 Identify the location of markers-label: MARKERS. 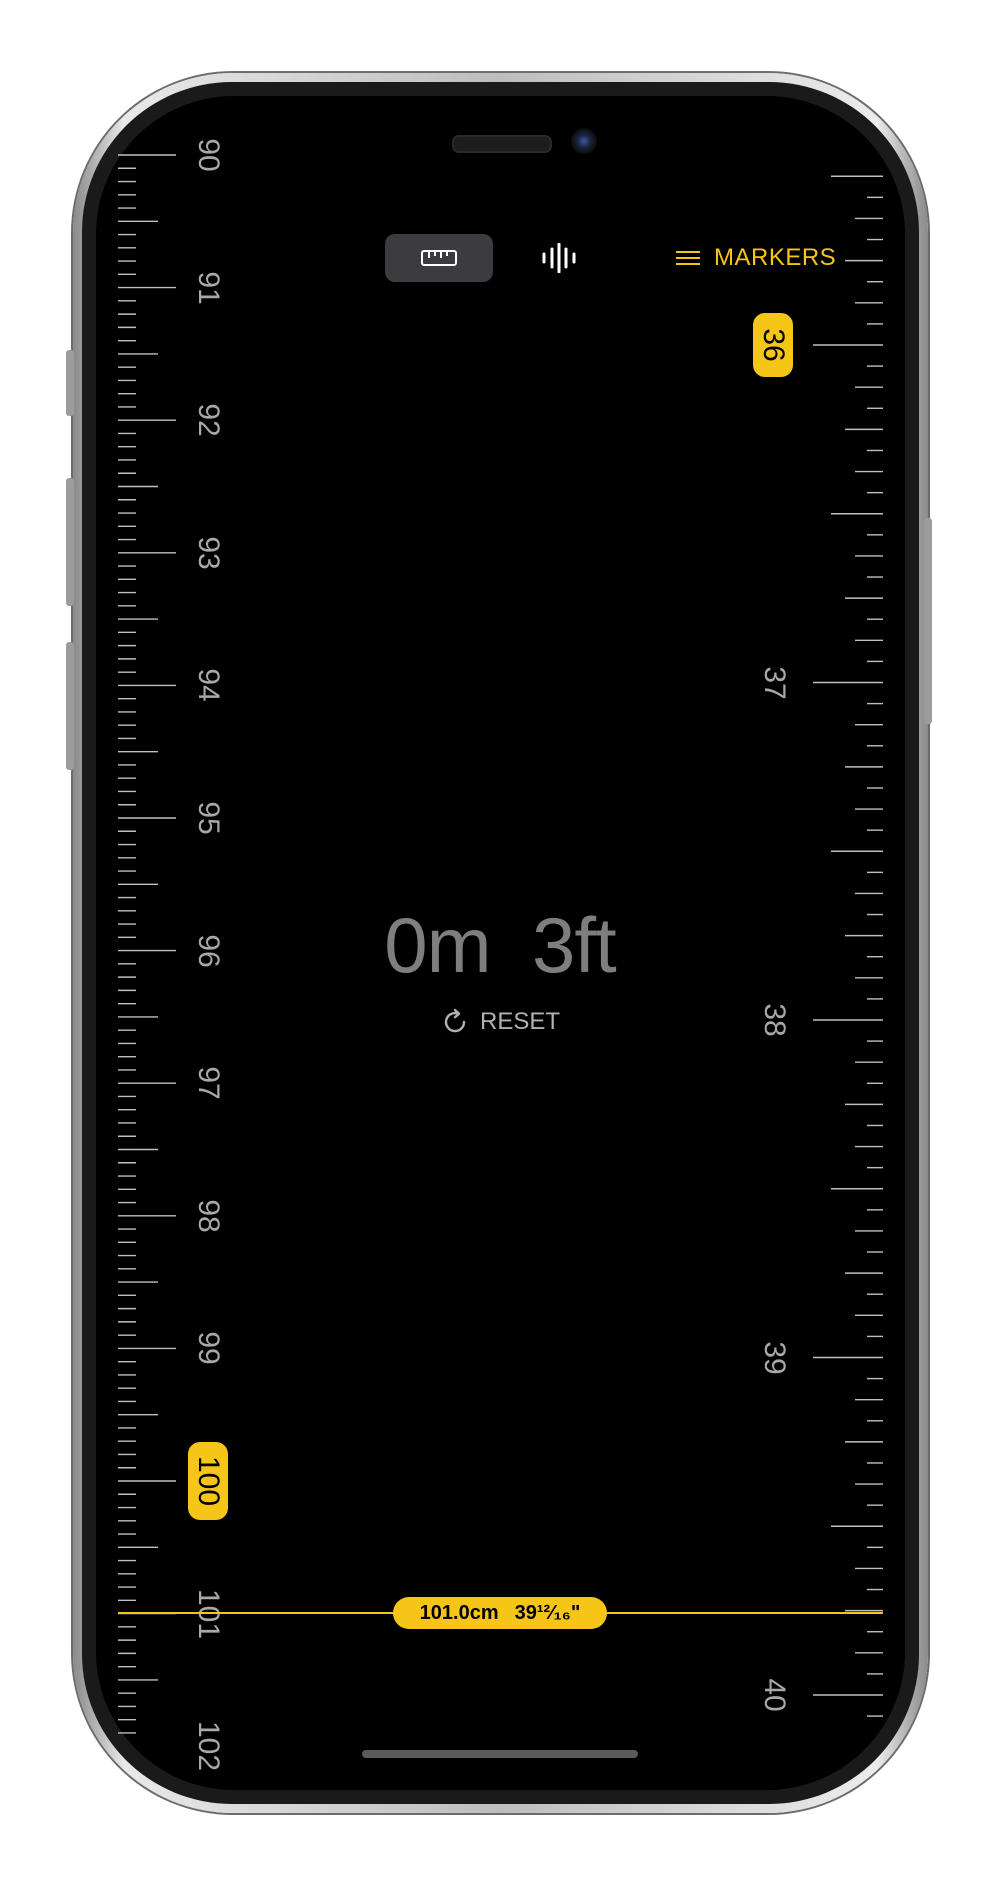
(775, 257).